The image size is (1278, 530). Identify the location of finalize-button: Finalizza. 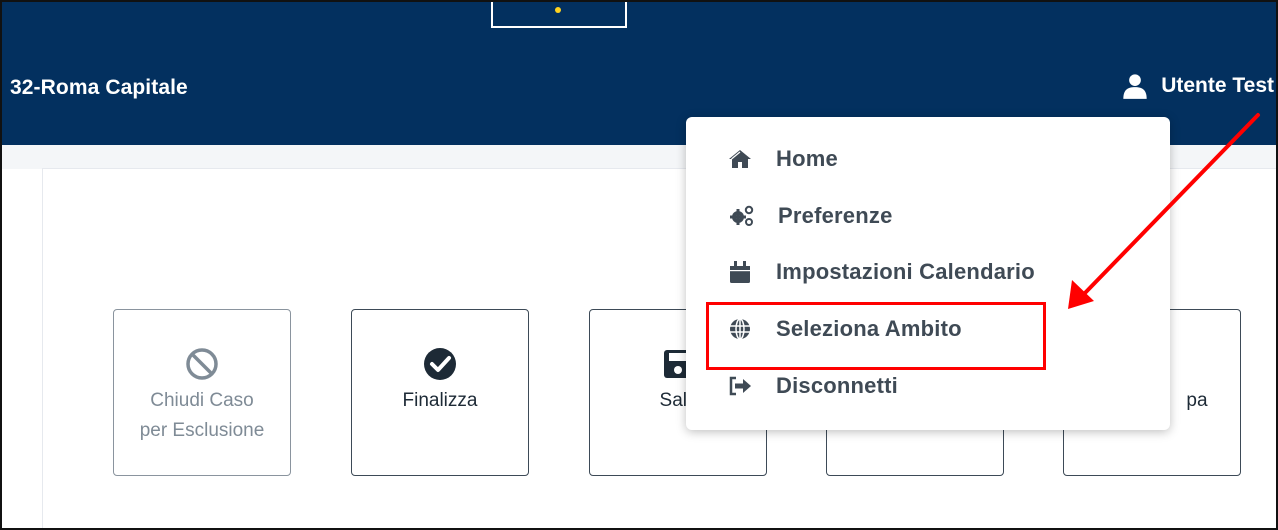
(440, 392).